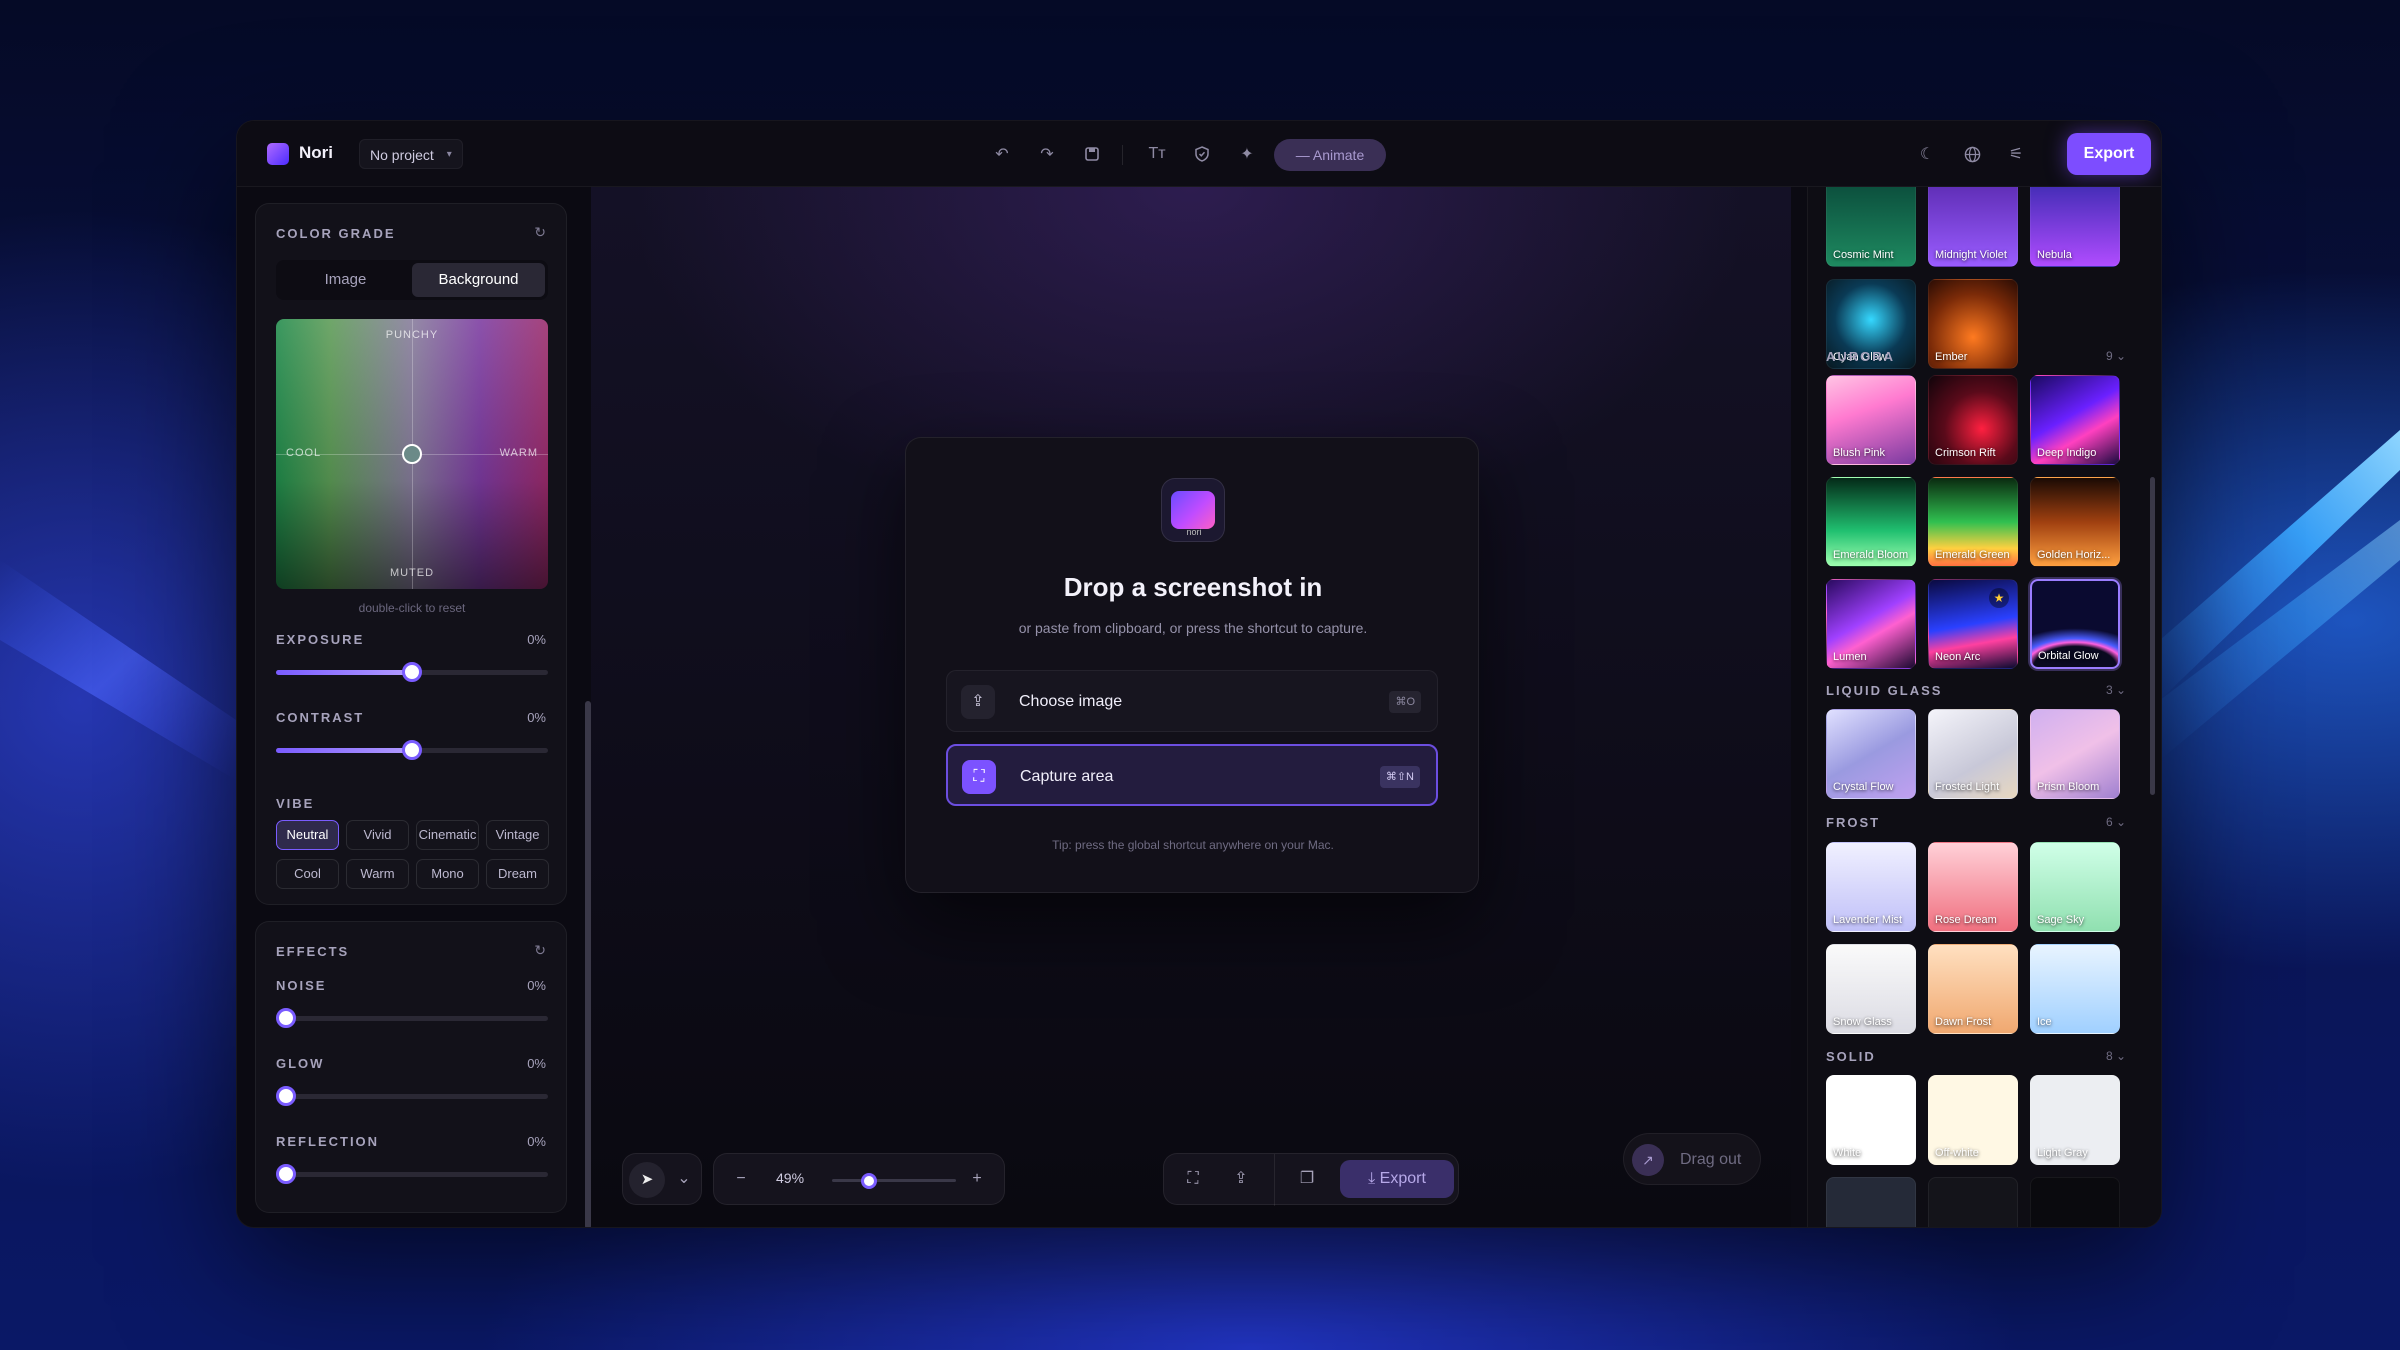 This screenshot has width=2400, height=1350. What do you see at coordinates (1861, 356) in the screenshot?
I see `aurora-title: AURORA` at bounding box center [1861, 356].